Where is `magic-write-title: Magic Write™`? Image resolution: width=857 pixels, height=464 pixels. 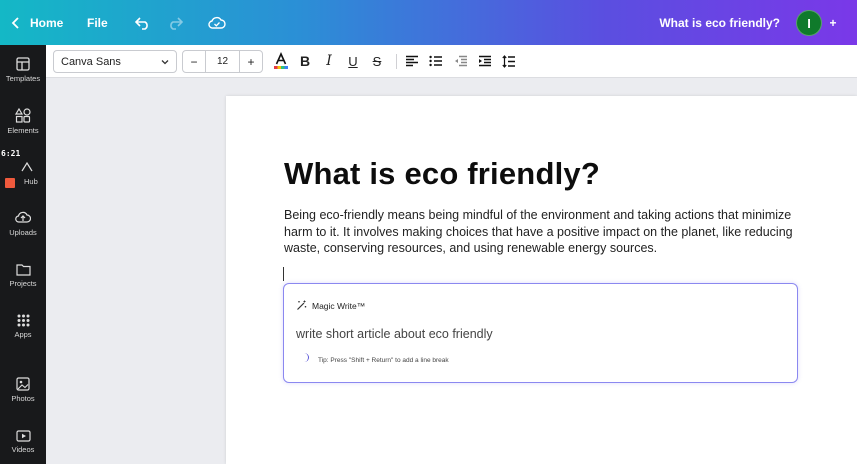
magic-write-title: Magic Write™ is located at coordinates (339, 305).